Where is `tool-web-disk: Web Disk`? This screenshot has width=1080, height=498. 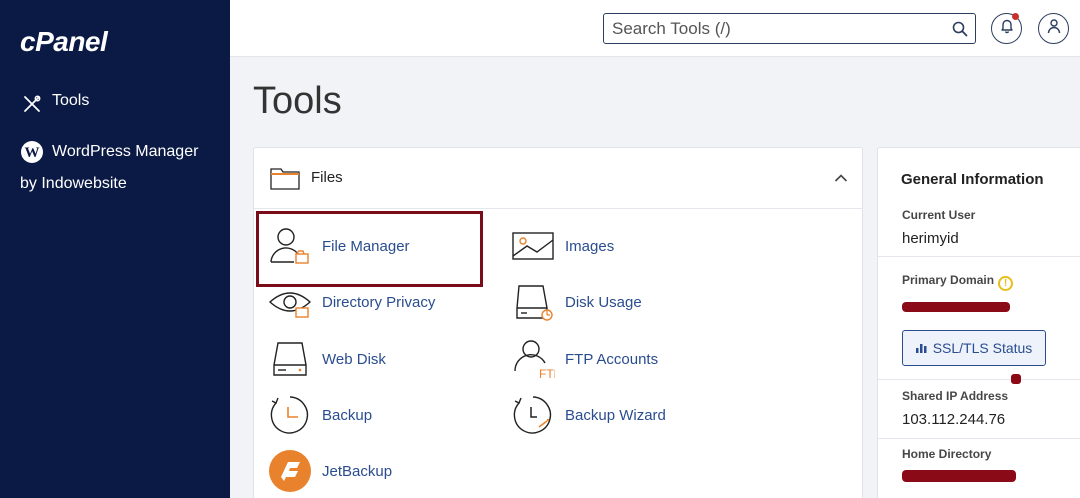 tool-web-disk: Web Disk is located at coordinates (327, 359).